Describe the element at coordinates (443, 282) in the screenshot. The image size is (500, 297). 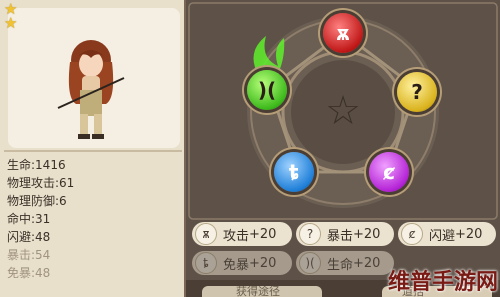
I see `site-watermark: 维普手游网` at that location.